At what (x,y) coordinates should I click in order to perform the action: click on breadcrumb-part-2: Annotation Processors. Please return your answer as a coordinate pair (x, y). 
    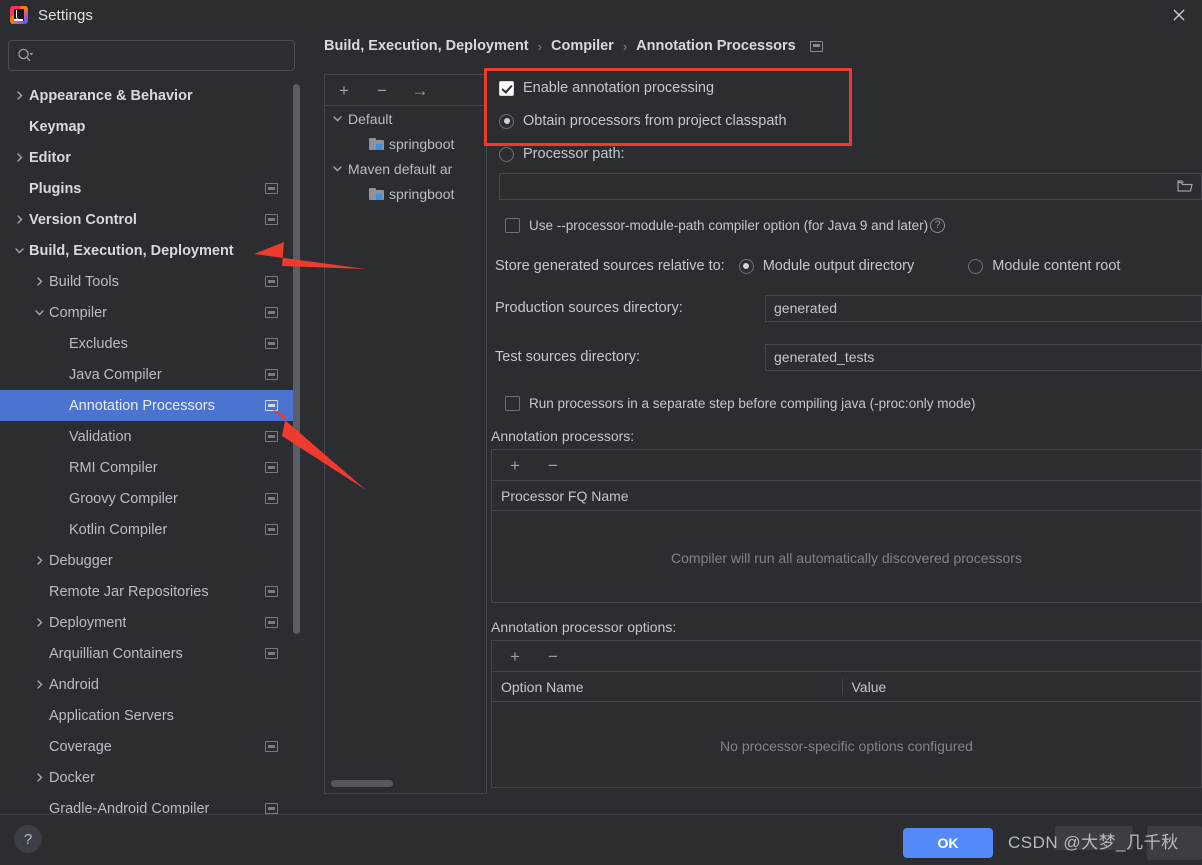
    Looking at the image, I should click on (716, 46).